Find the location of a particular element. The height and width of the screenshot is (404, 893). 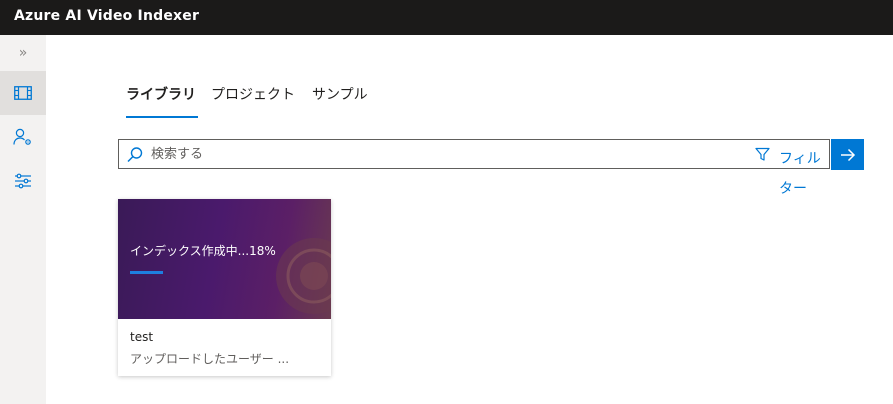

filter-icon is located at coordinates (762, 154).